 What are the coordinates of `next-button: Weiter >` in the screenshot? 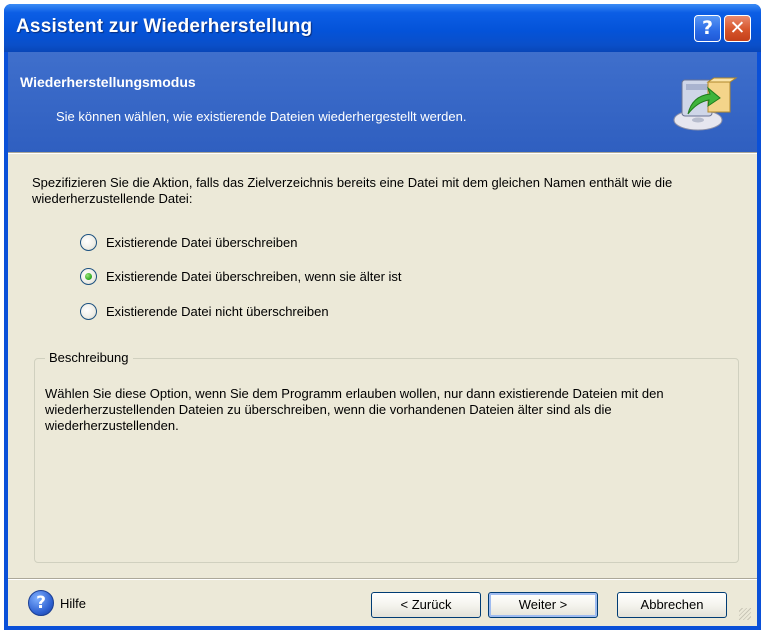 It's located at (543, 605).